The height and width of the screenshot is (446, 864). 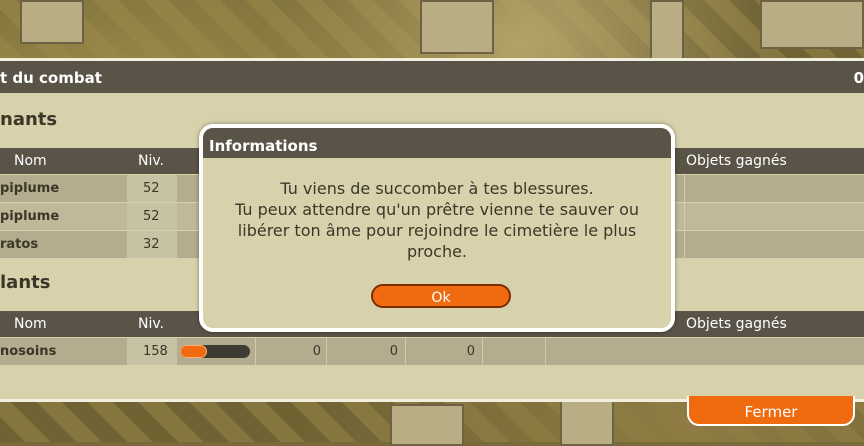 I want to click on winners-section-title: nants, so click(x=29, y=119).